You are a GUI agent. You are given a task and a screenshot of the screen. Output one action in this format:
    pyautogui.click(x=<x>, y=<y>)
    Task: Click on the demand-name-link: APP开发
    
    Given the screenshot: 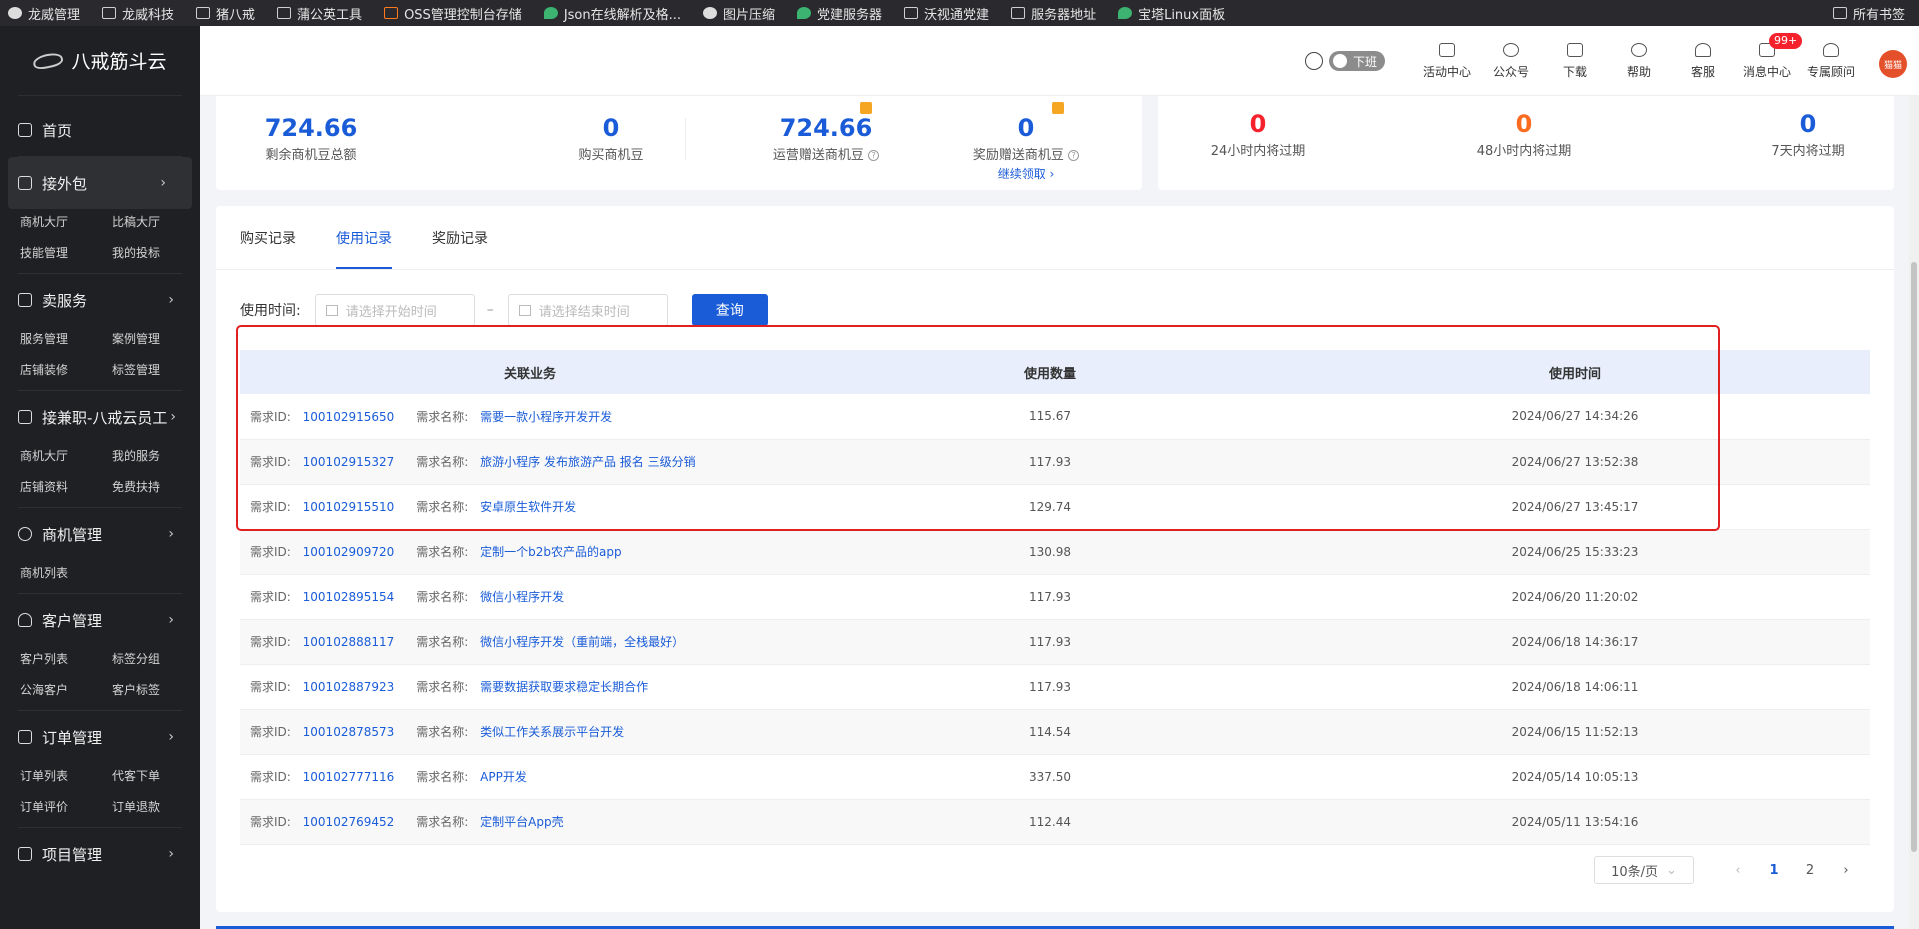 What is the action you would take?
    pyautogui.click(x=503, y=777)
    